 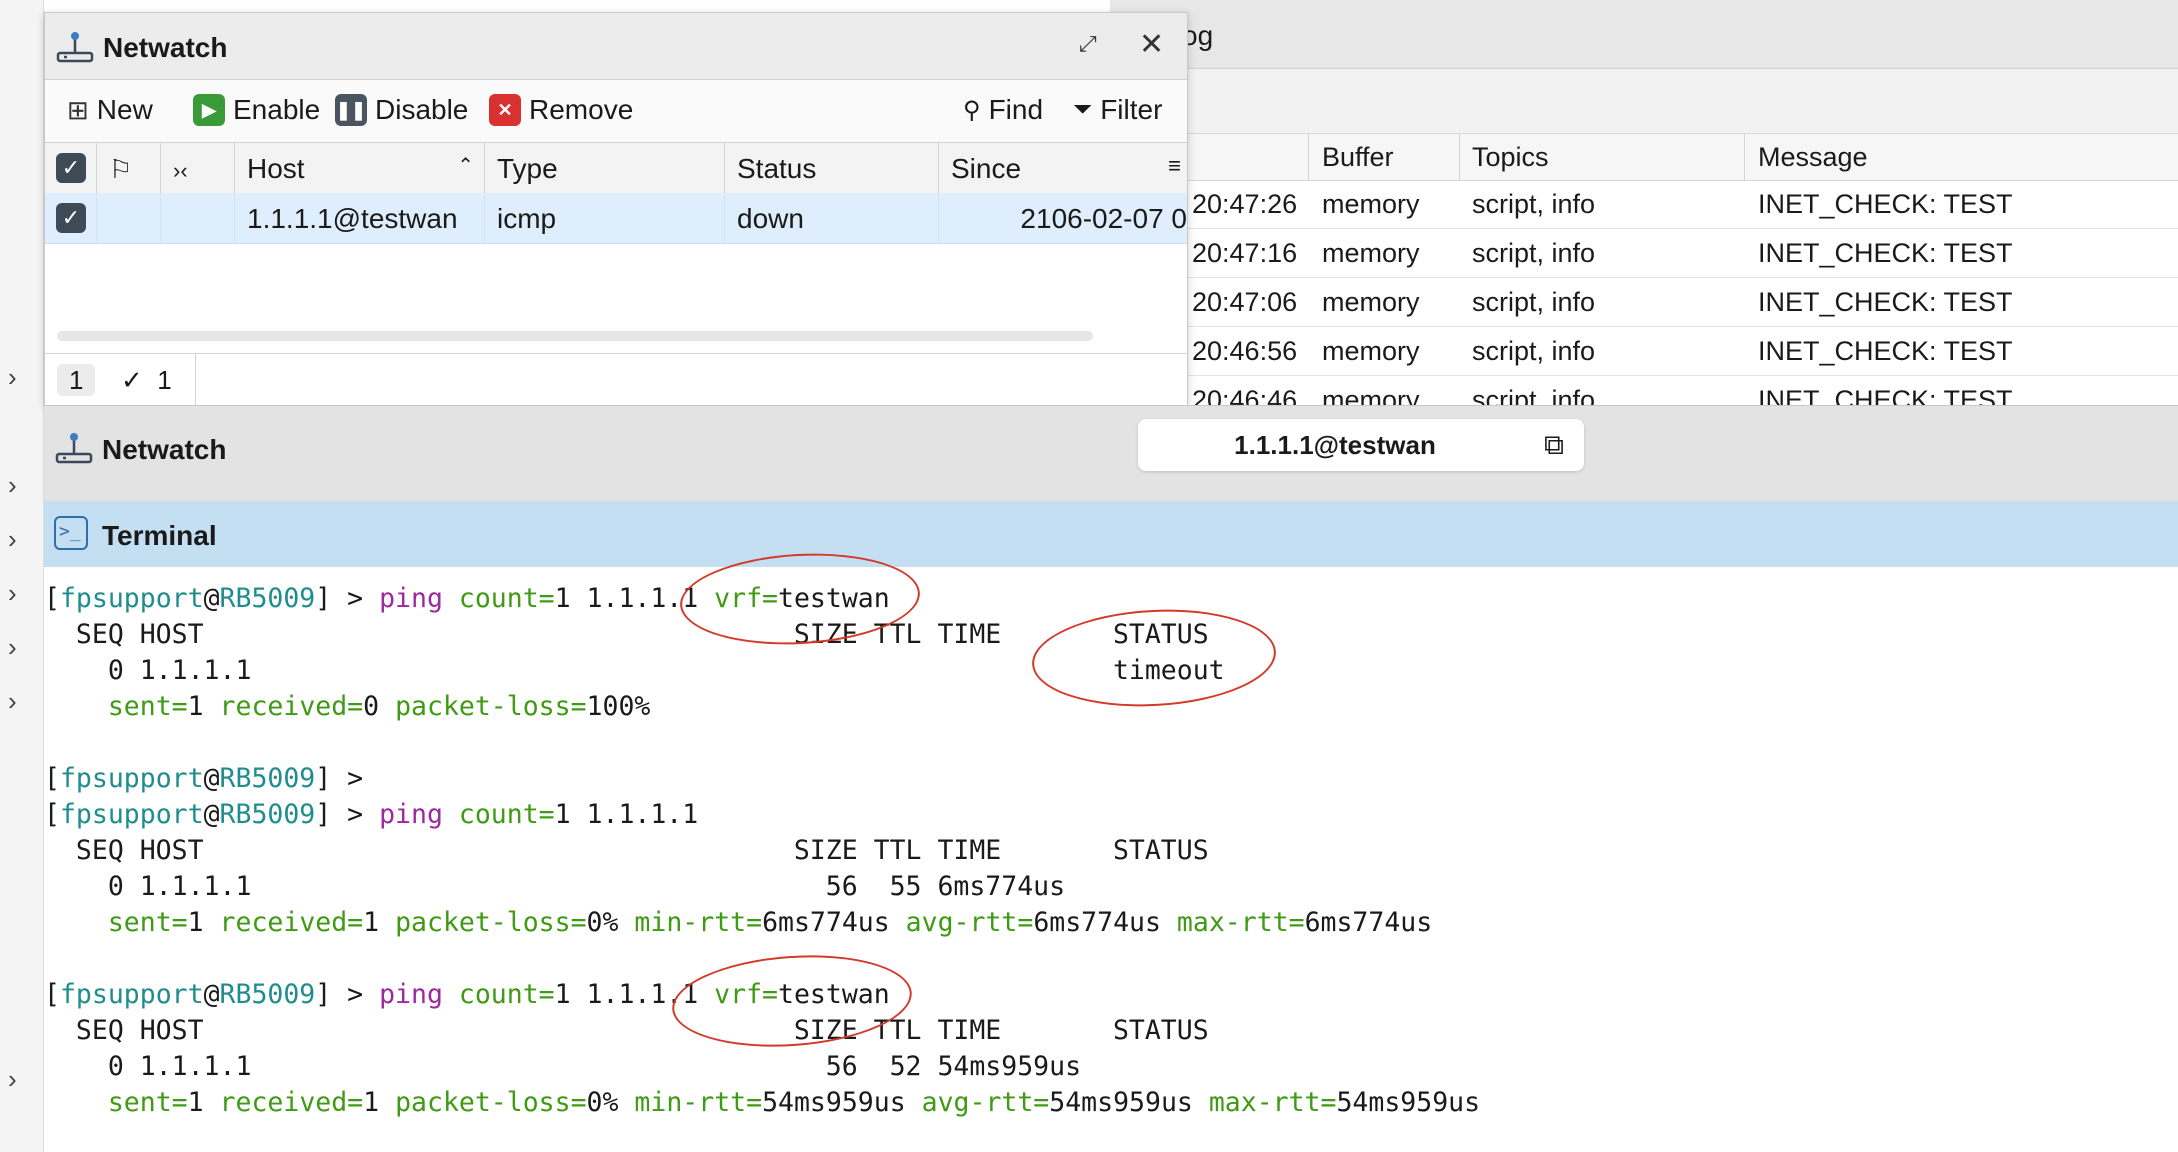 I want to click on terminal-line-header2: SEQ HOST SIZE TTL TIME STATUS, so click(x=626, y=850).